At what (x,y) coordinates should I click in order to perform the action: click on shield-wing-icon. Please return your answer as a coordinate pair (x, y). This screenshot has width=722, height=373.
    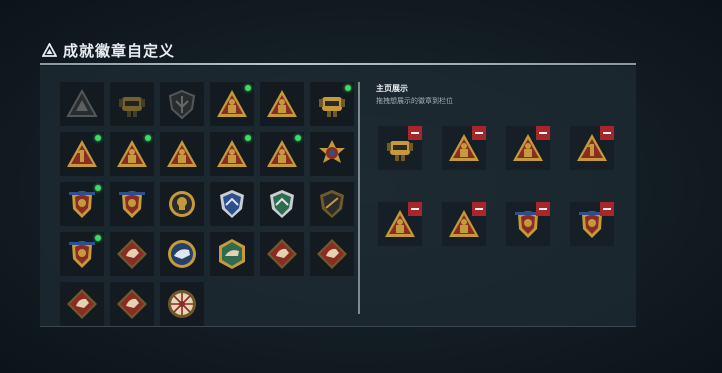
    Looking at the image, I should click on (182, 104).